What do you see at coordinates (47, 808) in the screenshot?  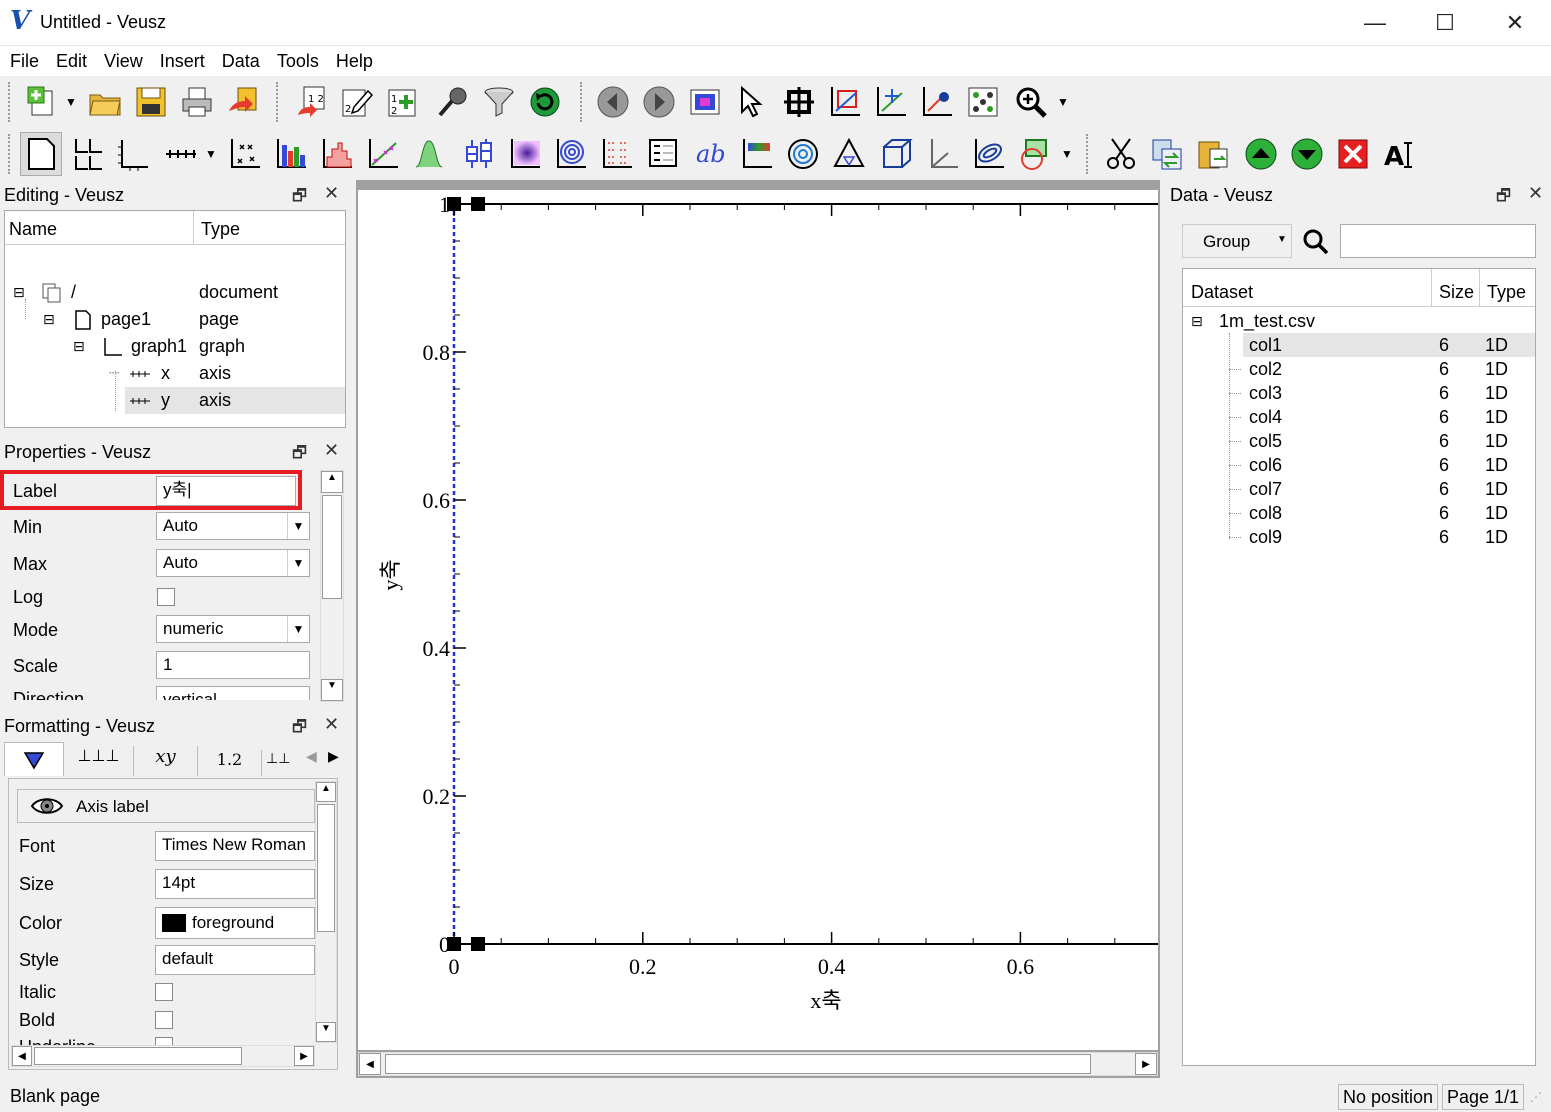 I see `eye-icon` at bounding box center [47, 808].